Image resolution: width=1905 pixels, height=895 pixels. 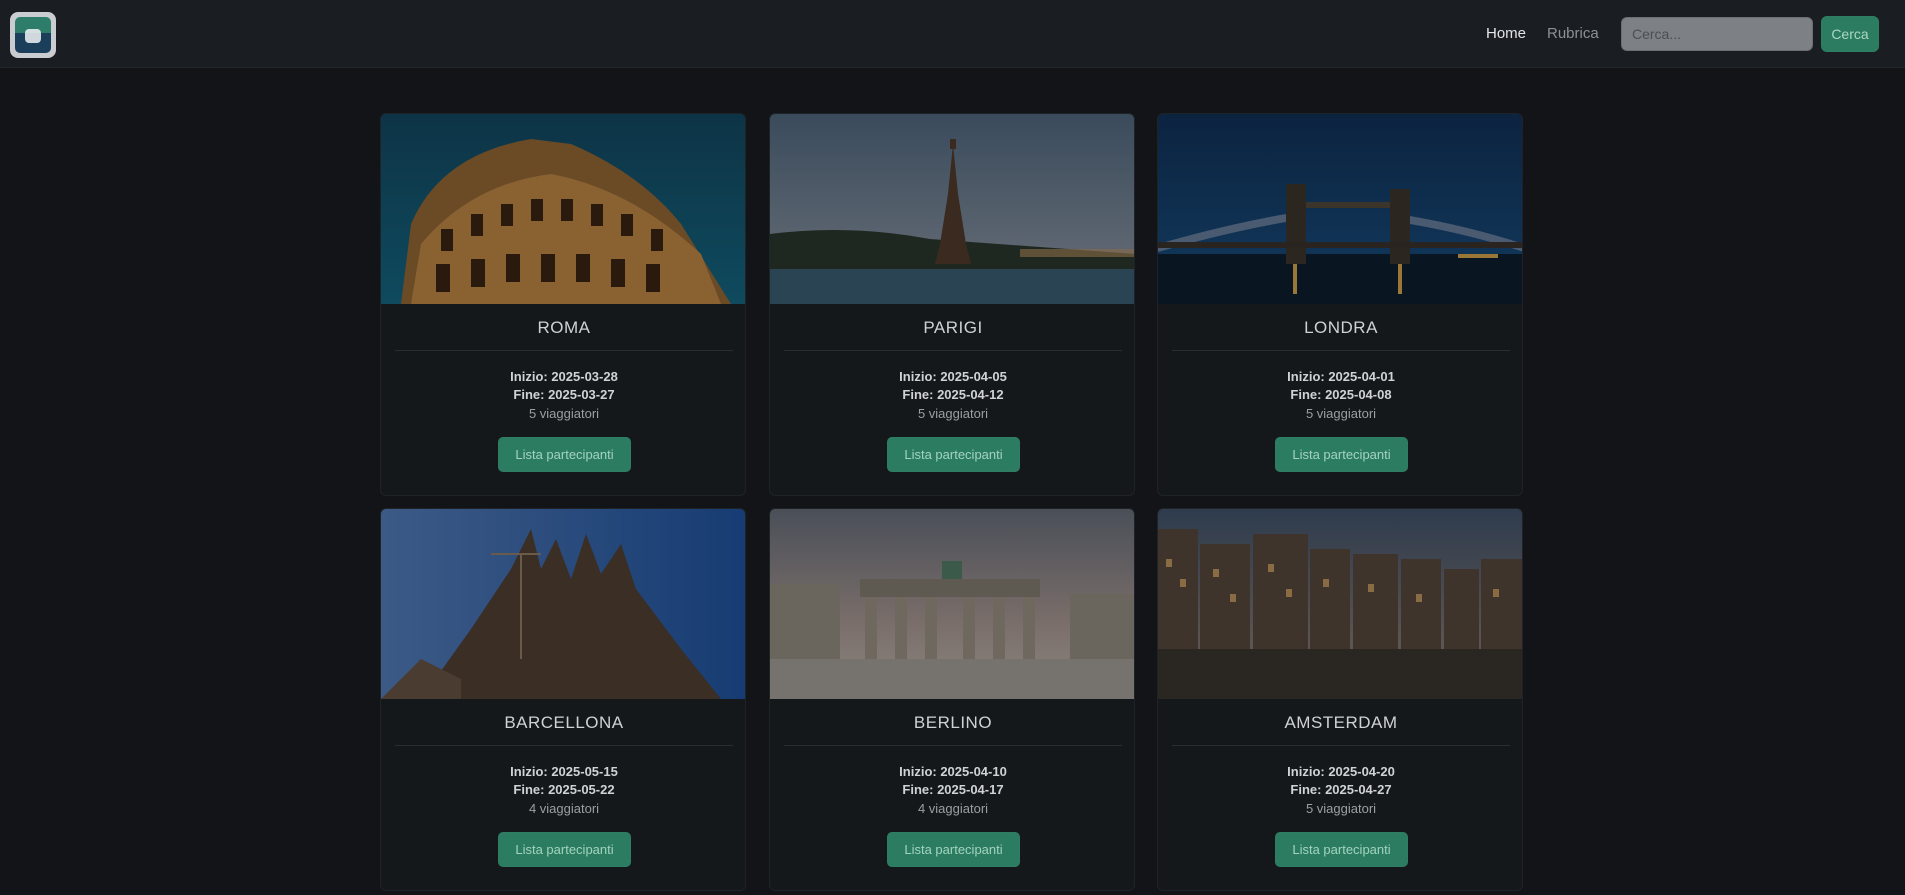 What do you see at coordinates (952, 34) in the screenshot?
I see `top-navbar: Home Rubrica Cerca` at bounding box center [952, 34].